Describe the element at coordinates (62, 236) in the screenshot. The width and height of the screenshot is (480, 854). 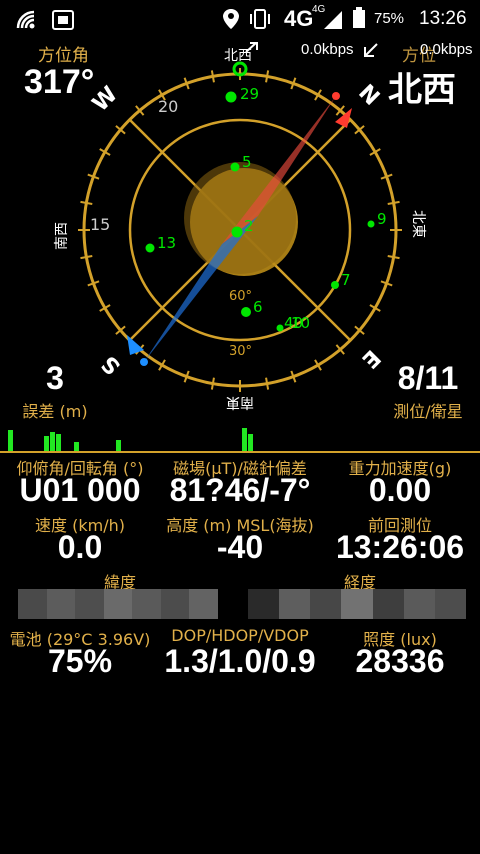
I see `ring-label-west: 南西` at that location.